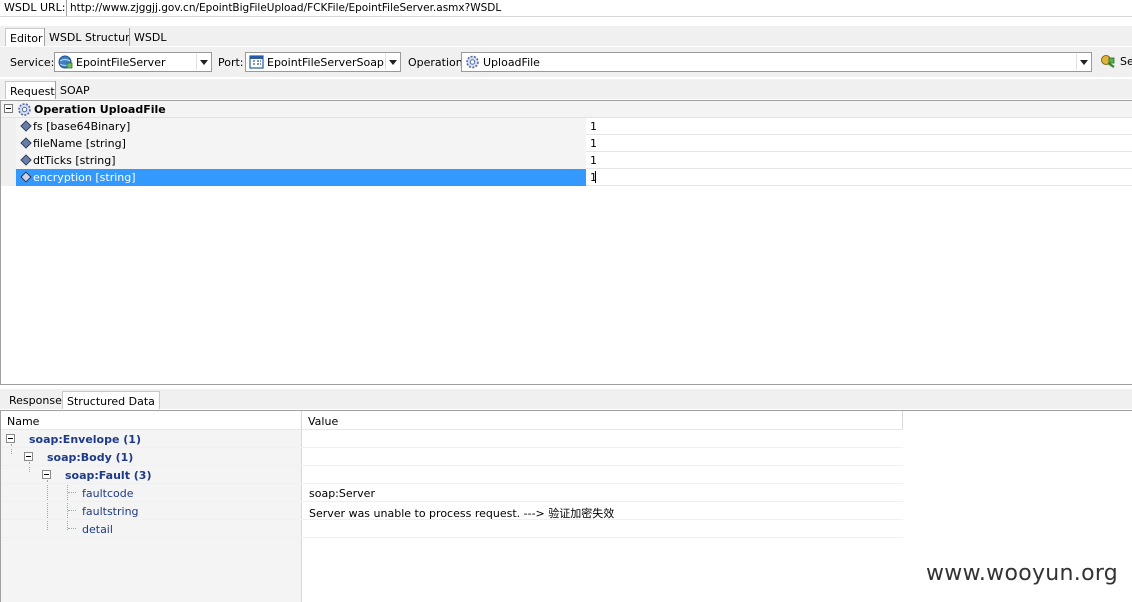 This screenshot has width=1132, height=602. What do you see at coordinates (231, 62) in the screenshot?
I see `port-label: Port:` at bounding box center [231, 62].